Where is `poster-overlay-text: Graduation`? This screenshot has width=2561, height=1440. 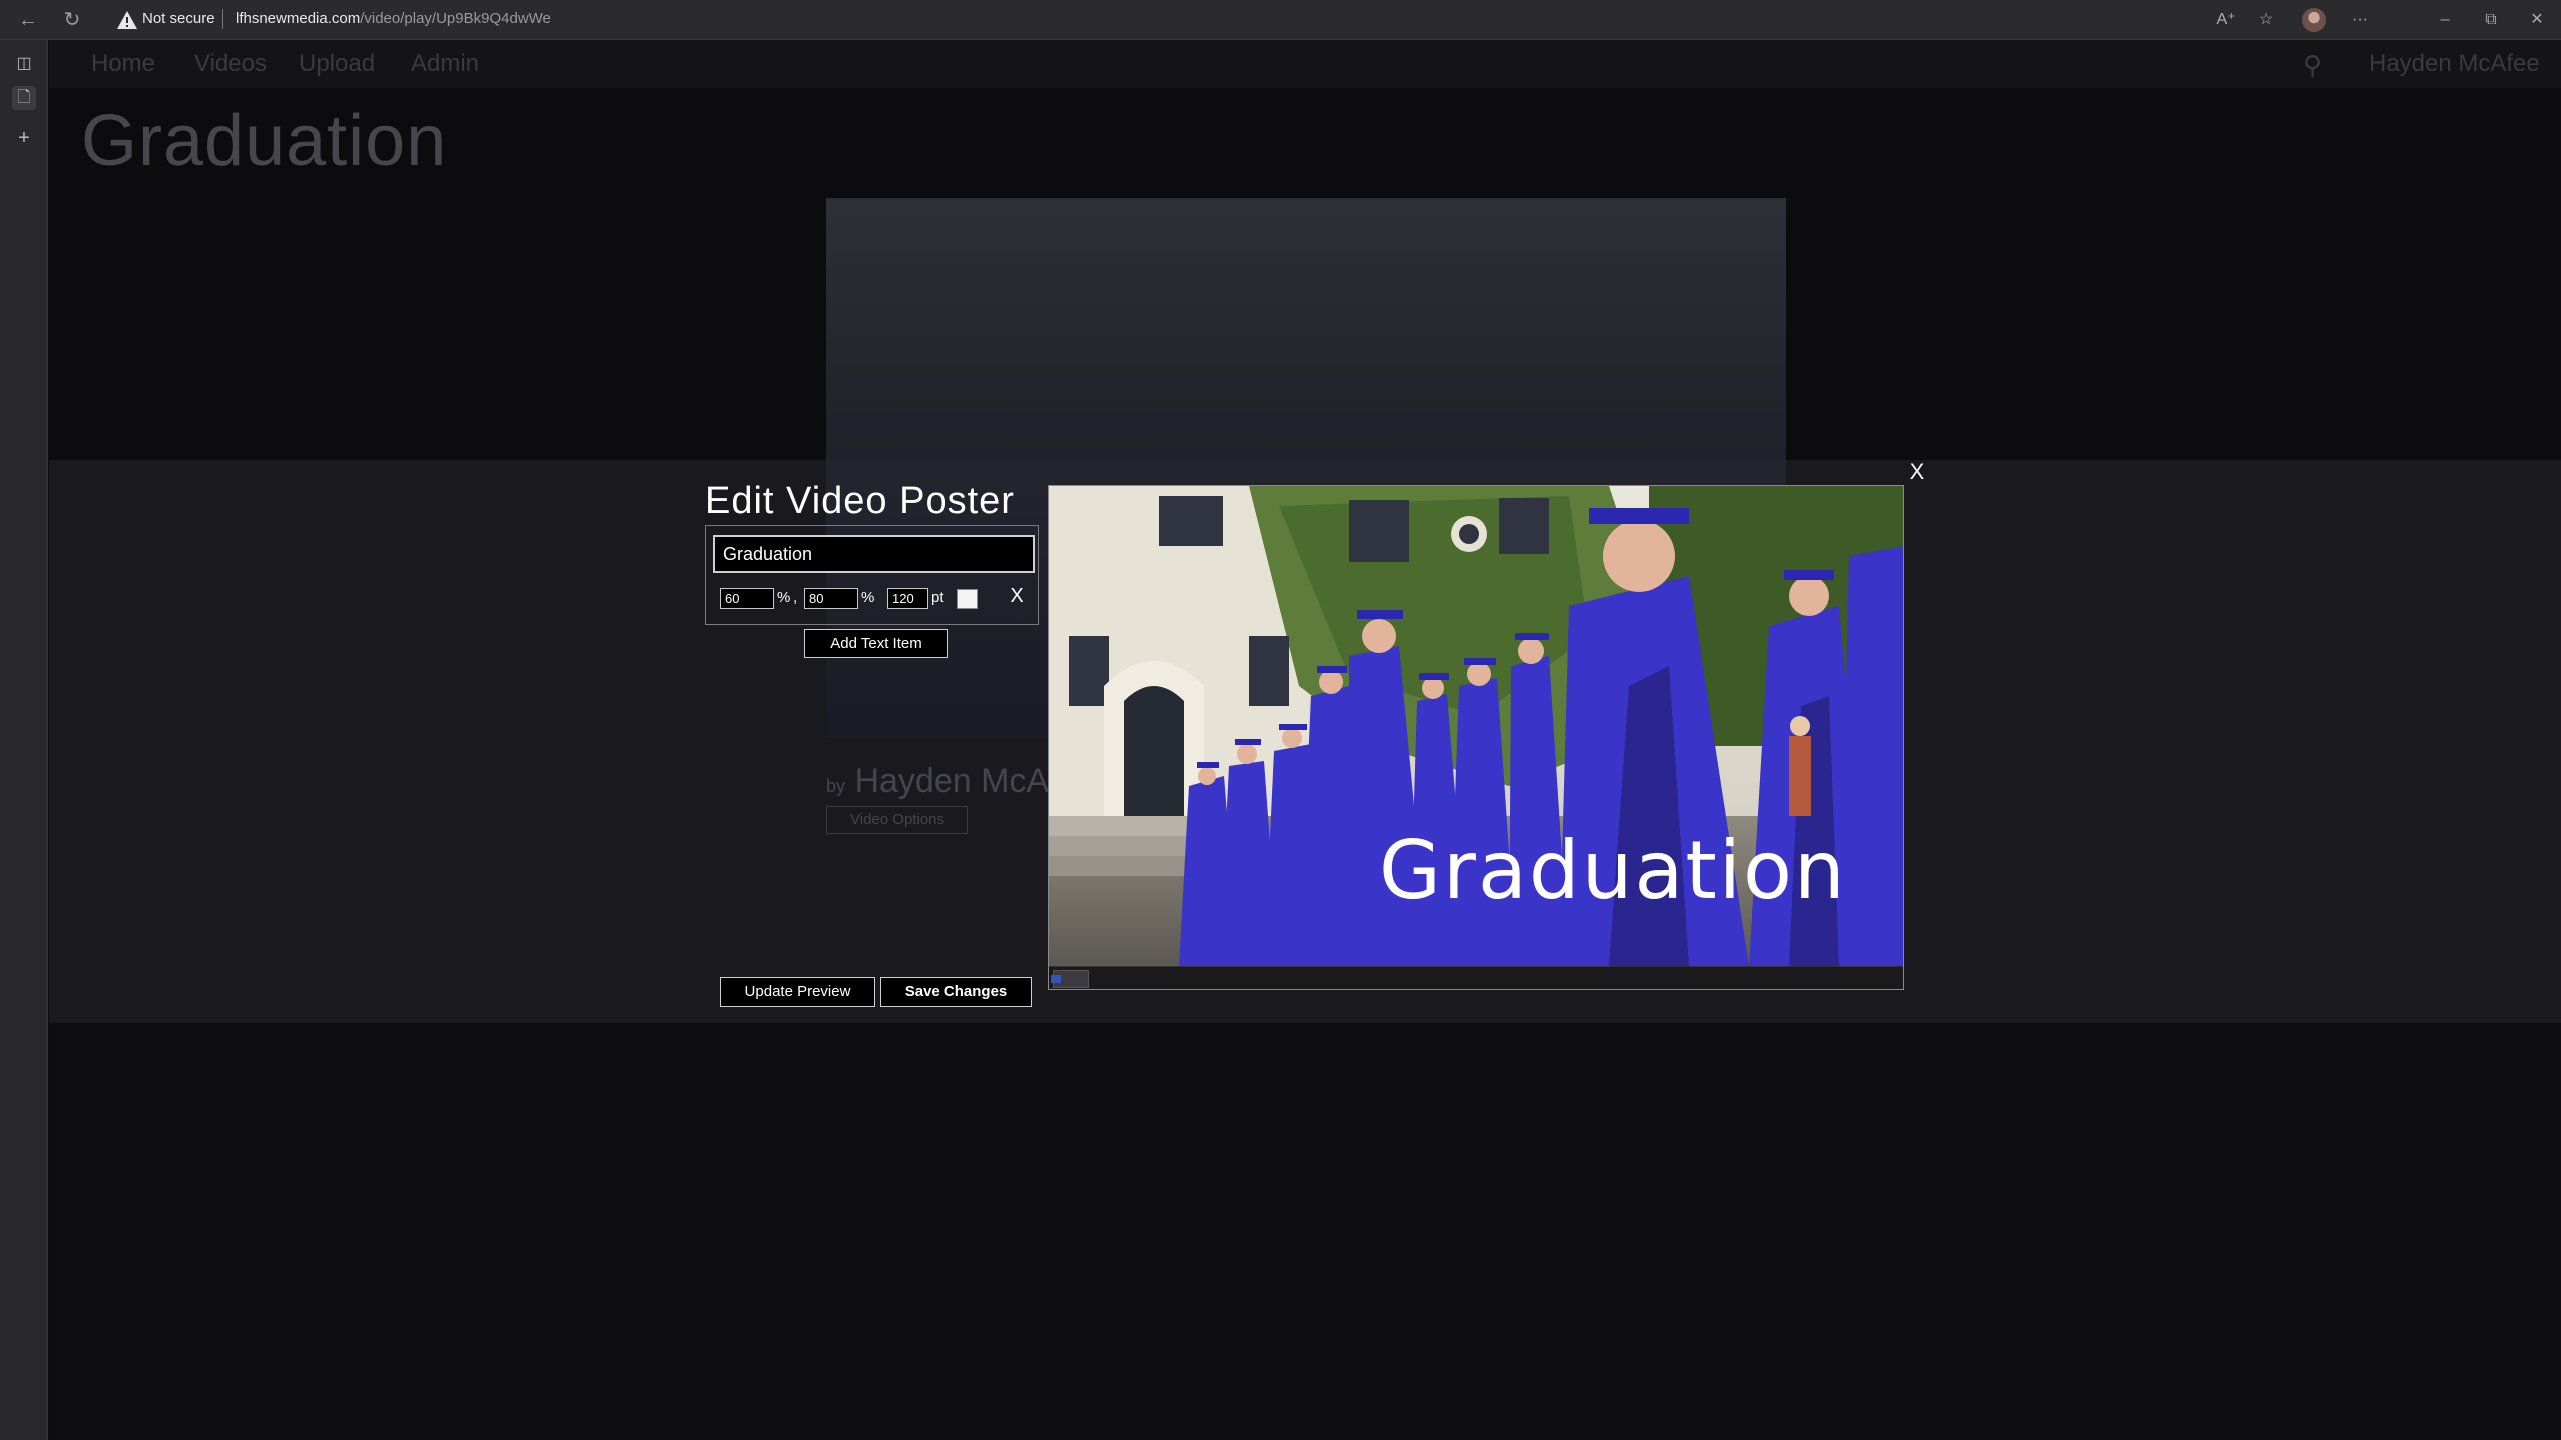
poster-overlay-text: Graduation is located at coordinates (1613, 870).